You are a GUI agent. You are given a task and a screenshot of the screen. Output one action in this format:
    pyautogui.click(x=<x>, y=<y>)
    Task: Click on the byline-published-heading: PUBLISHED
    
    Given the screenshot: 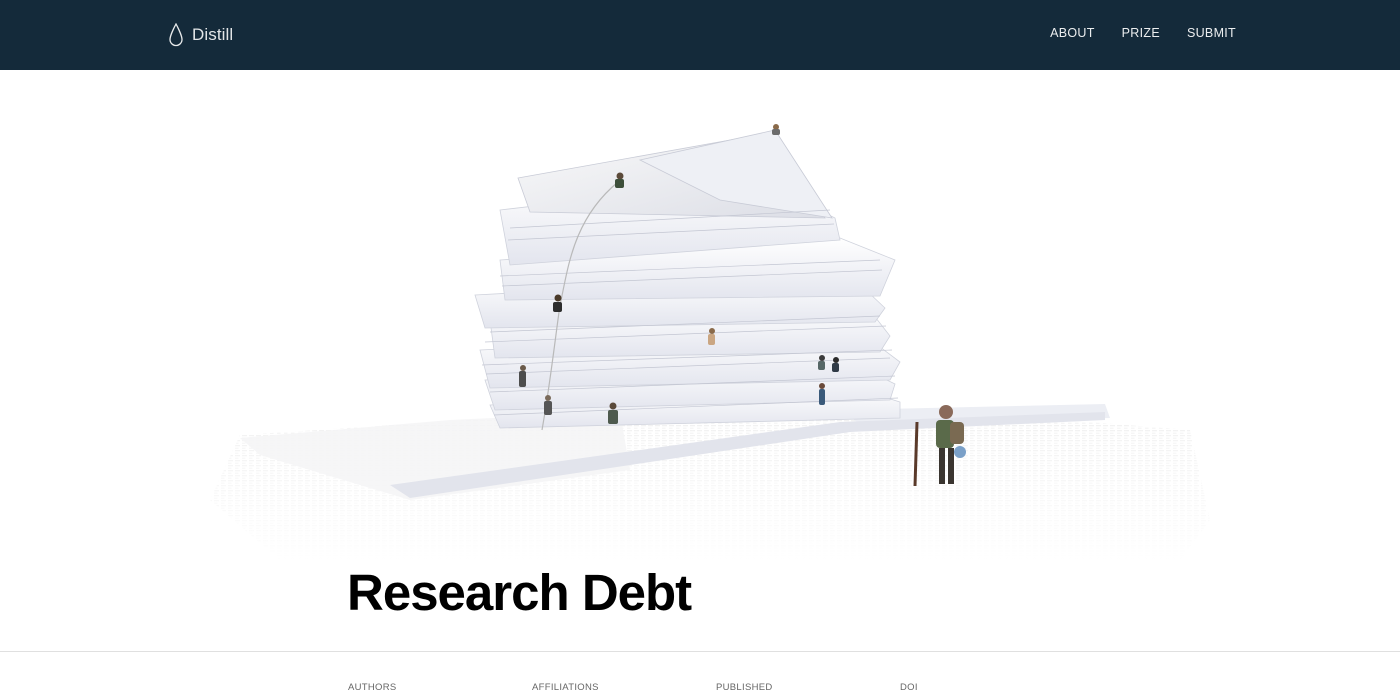 What is the action you would take?
    pyautogui.click(x=744, y=687)
    